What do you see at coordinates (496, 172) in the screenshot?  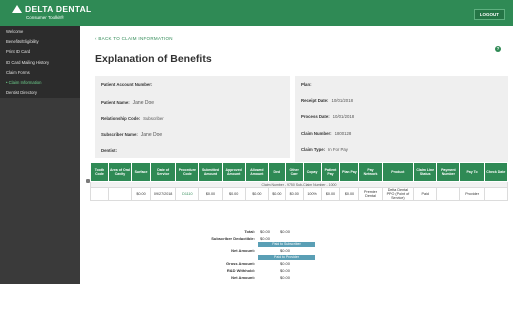 I see `column-header: Check Date` at bounding box center [496, 172].